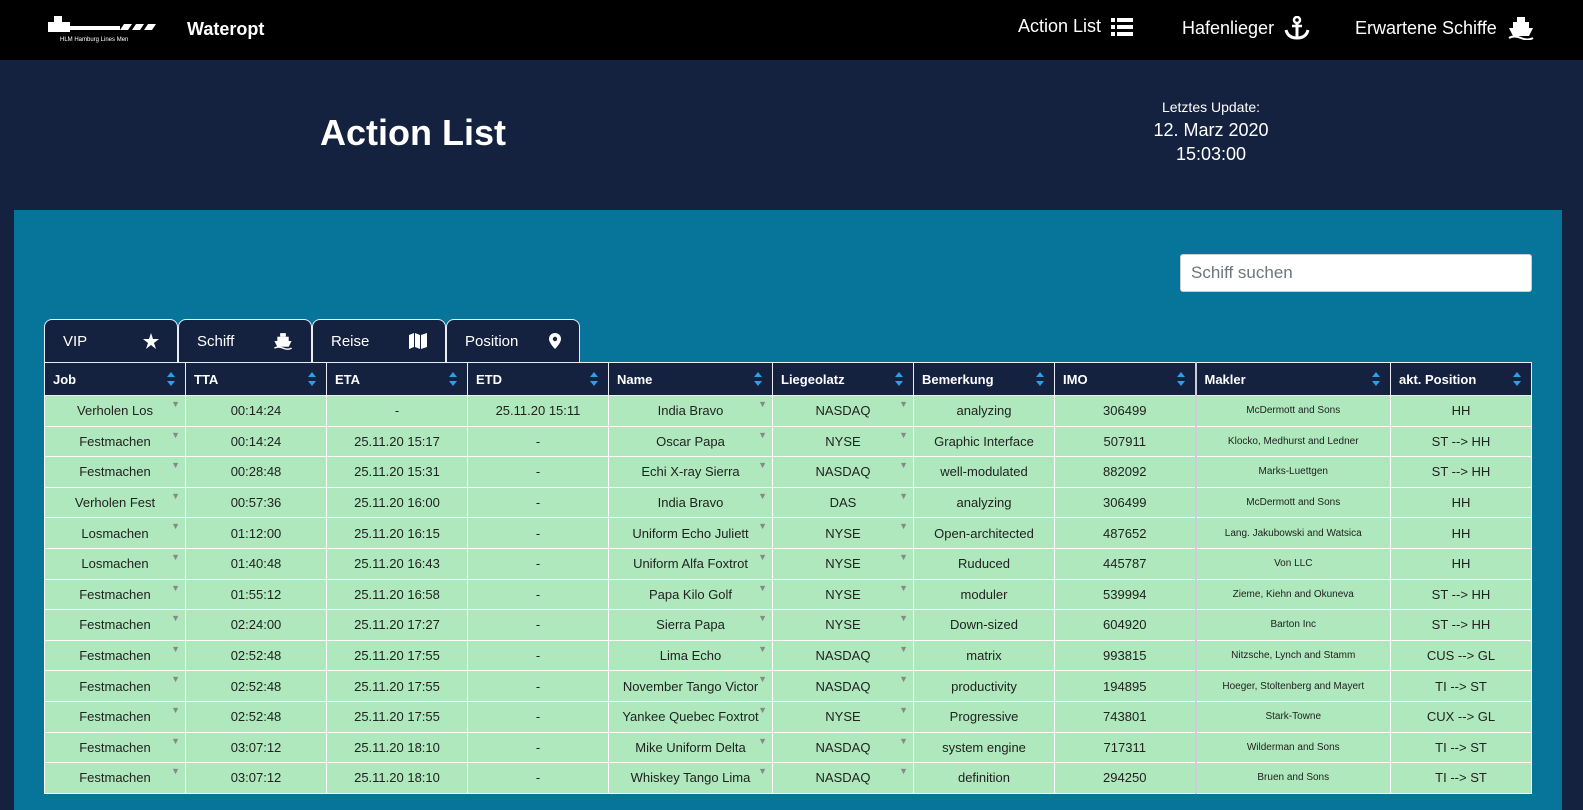 The height and width of the screenshot is (810, 1583). I want to click on column-header: akt. Position, so click(1461, 379).